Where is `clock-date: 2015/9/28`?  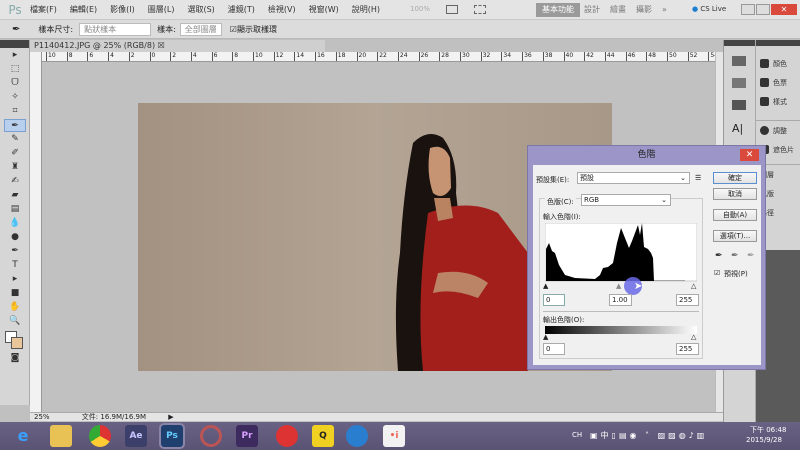 clock-date: 2015/9/28 is located at coordinates (764, 440).